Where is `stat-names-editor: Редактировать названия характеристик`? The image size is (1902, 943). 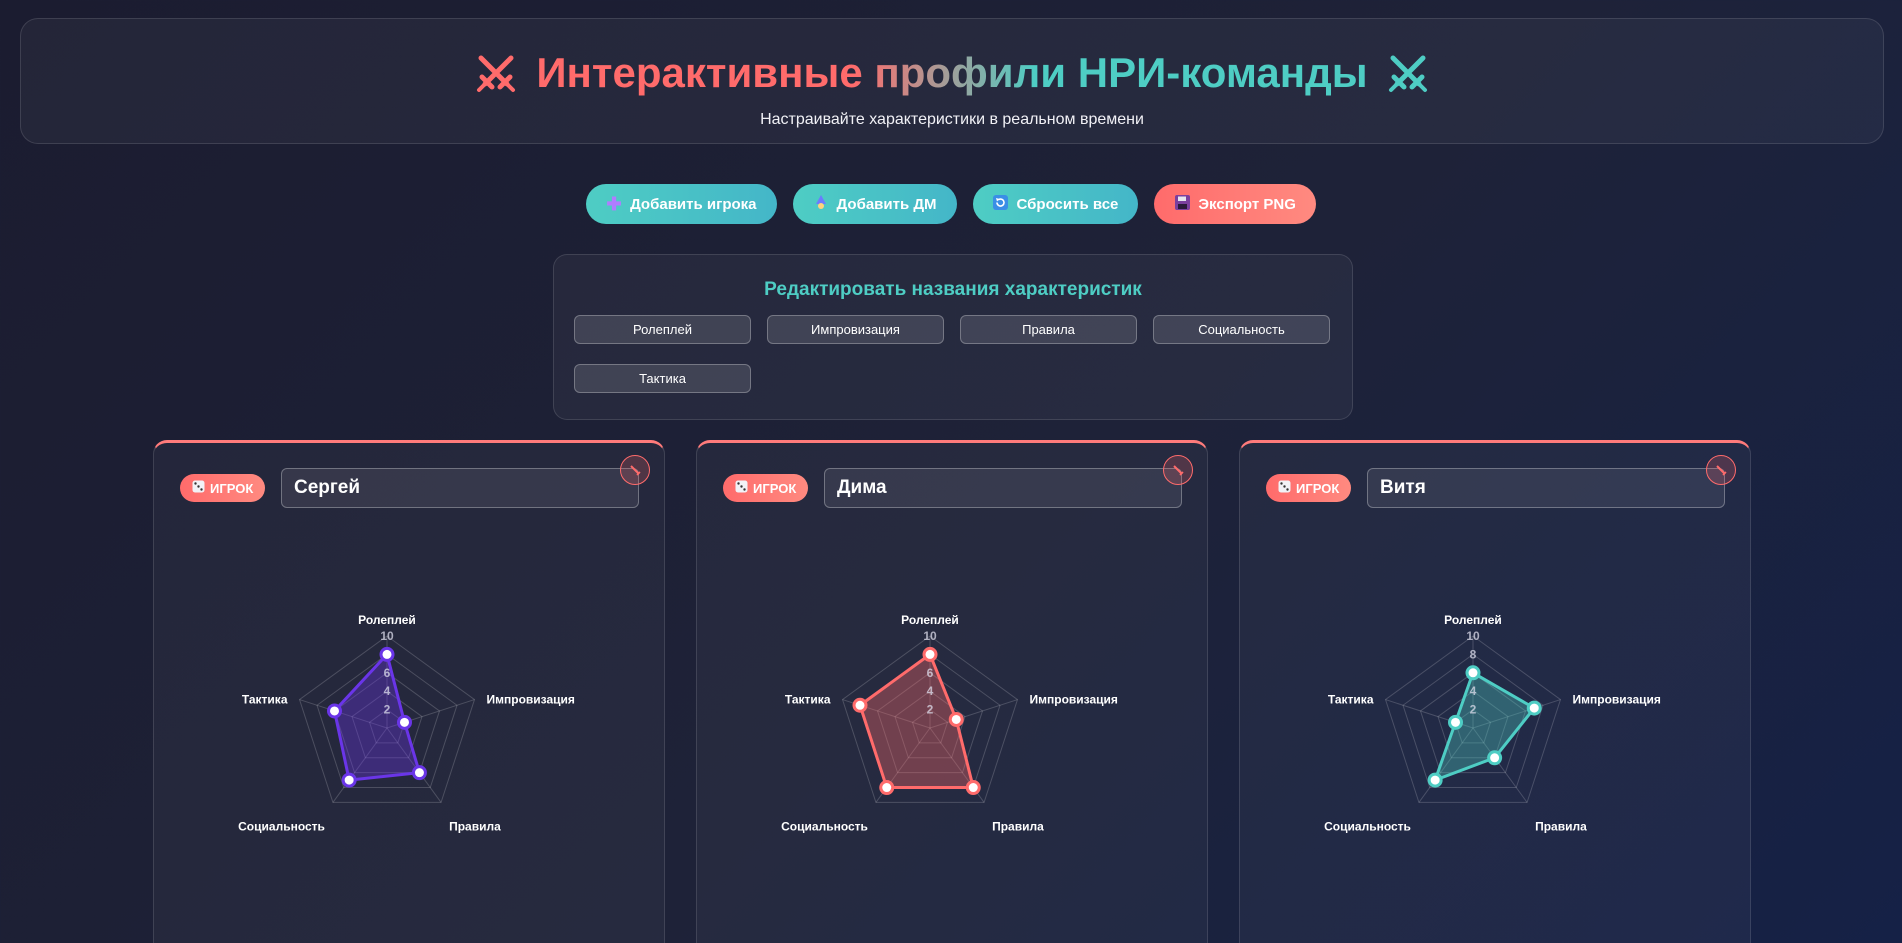 stat-names-editor: Редактировать названия характеристик is located at coordinates (953, 337).